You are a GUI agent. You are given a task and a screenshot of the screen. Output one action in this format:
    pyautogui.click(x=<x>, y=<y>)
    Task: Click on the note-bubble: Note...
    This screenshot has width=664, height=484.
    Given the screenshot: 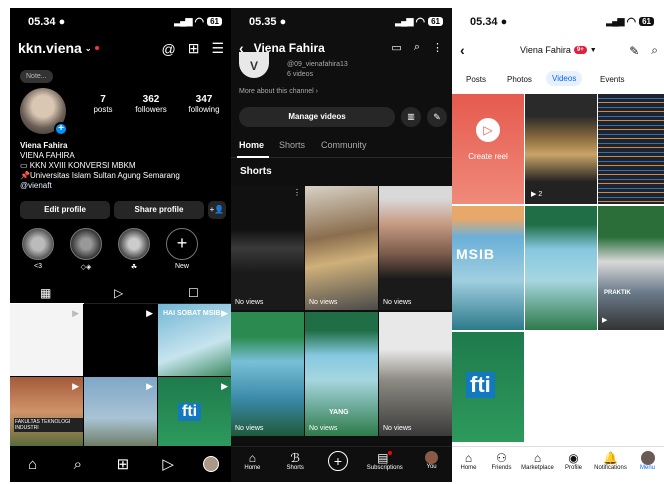 What is the action you would take?
    pyautogui.click(x=36, y=76)
    